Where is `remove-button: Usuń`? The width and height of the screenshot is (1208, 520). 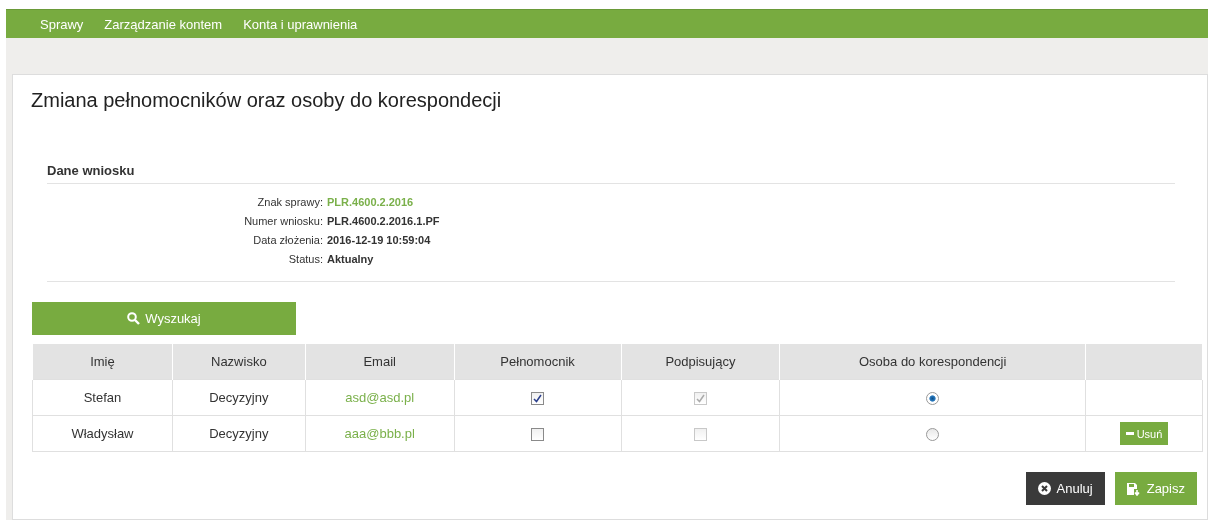
remove-button: Usuń is located at coordinates (1144, 433).